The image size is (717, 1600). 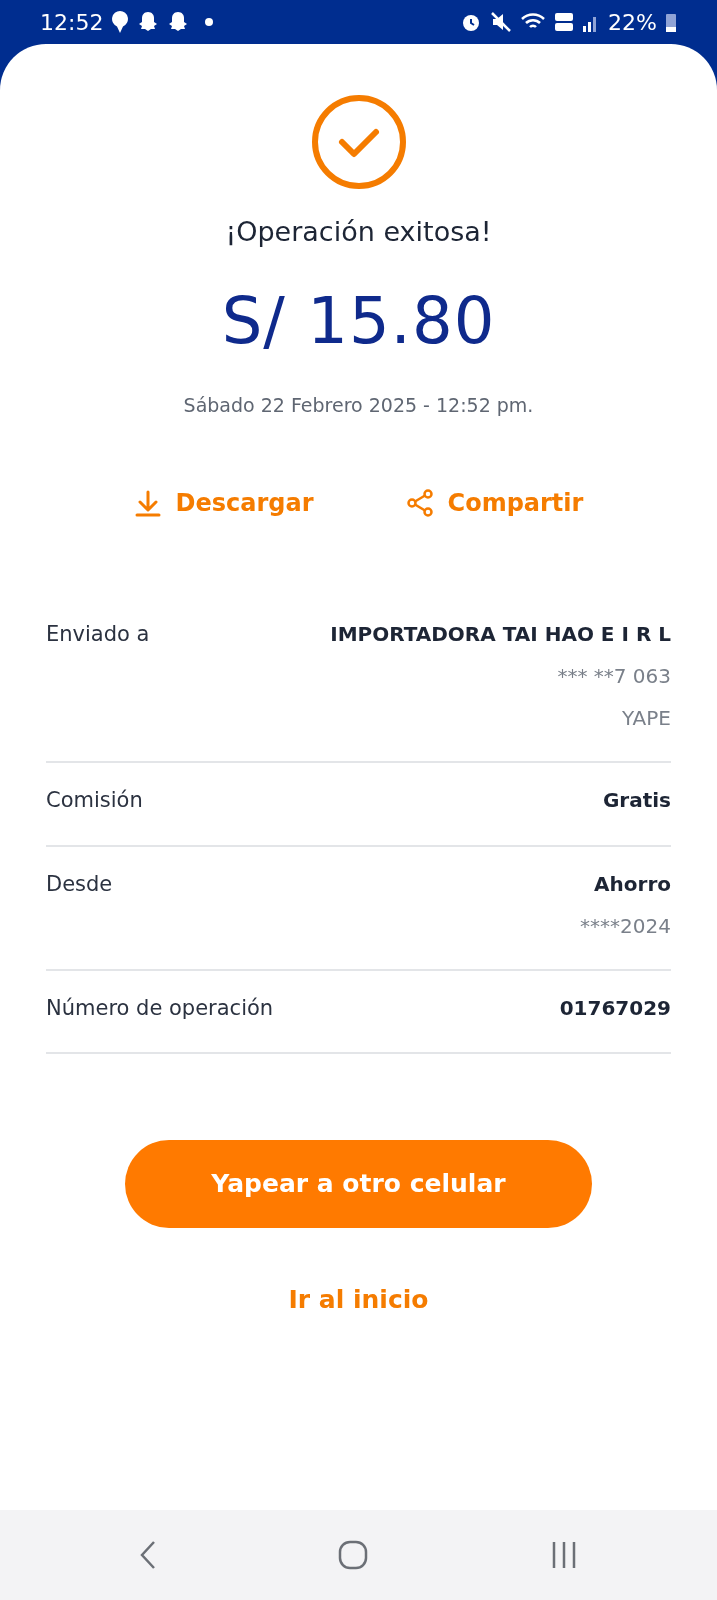 I want to click on detail-value: *** **7 063, so click(x=613, y=676).